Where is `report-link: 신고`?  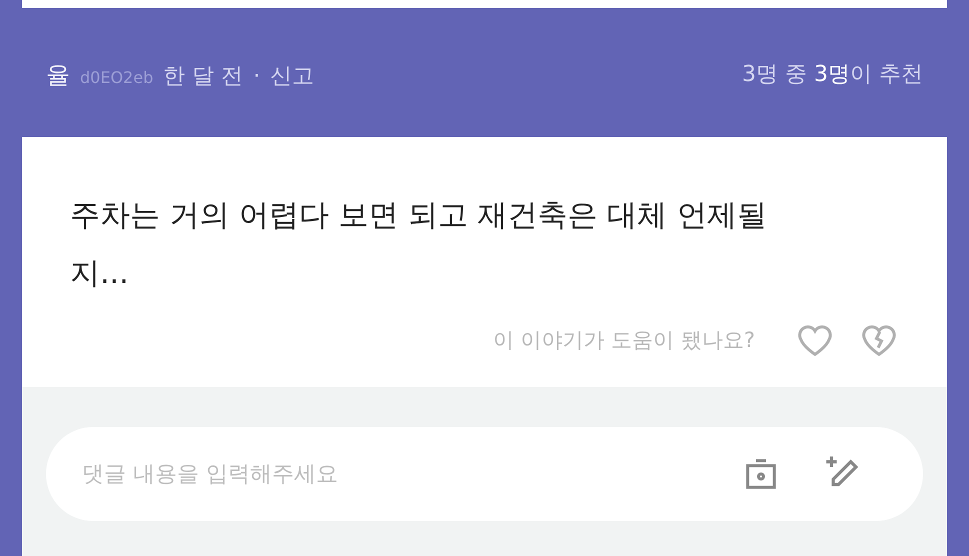
report-link: 신고 is located at coordinates (292, 76).